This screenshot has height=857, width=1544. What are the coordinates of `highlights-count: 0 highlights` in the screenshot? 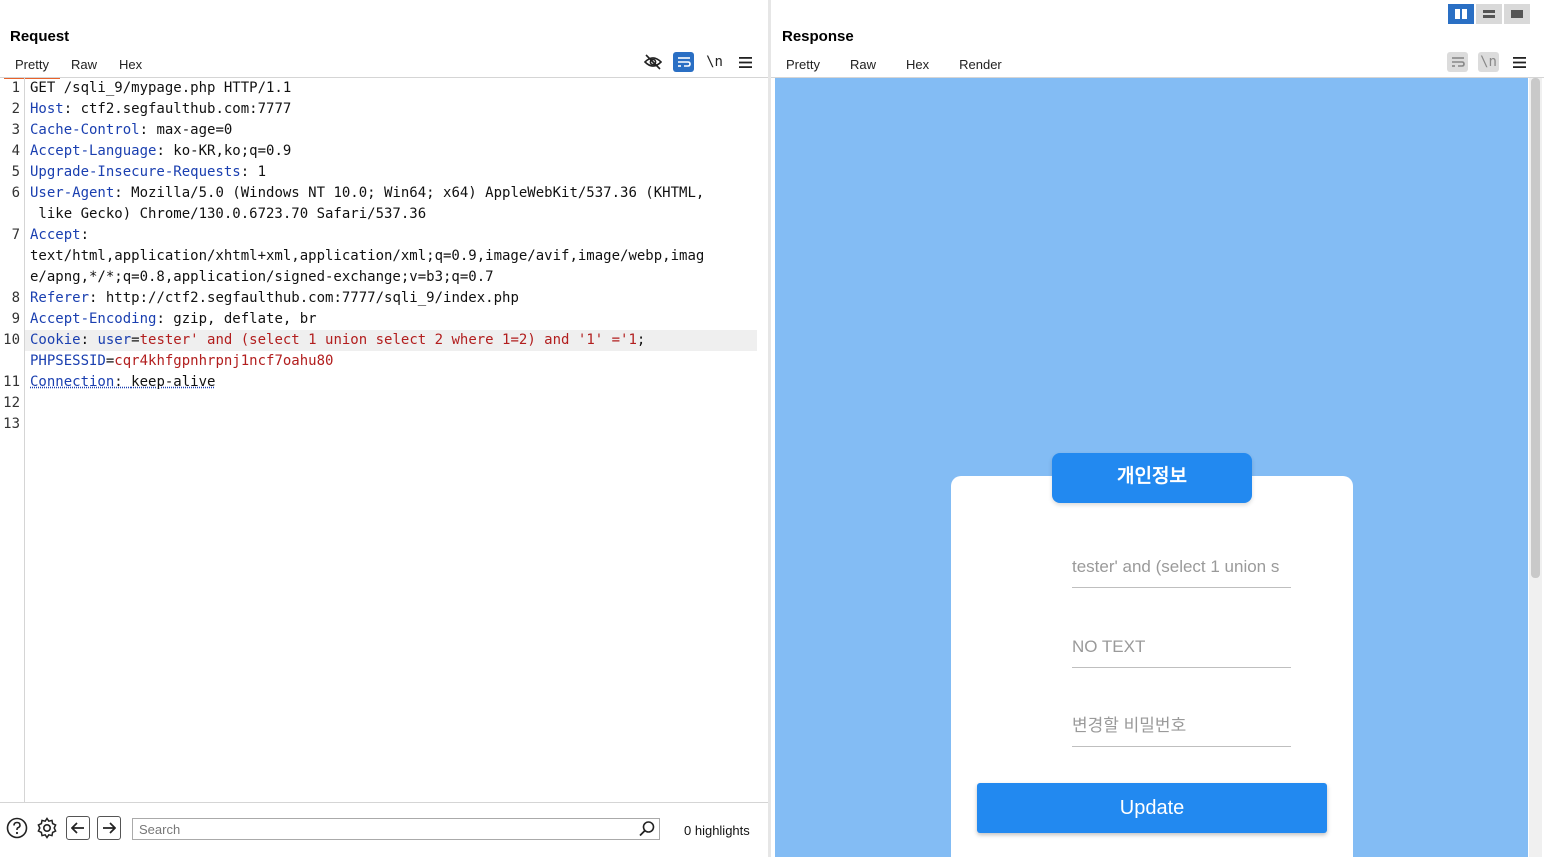 It's located at (717, 830).